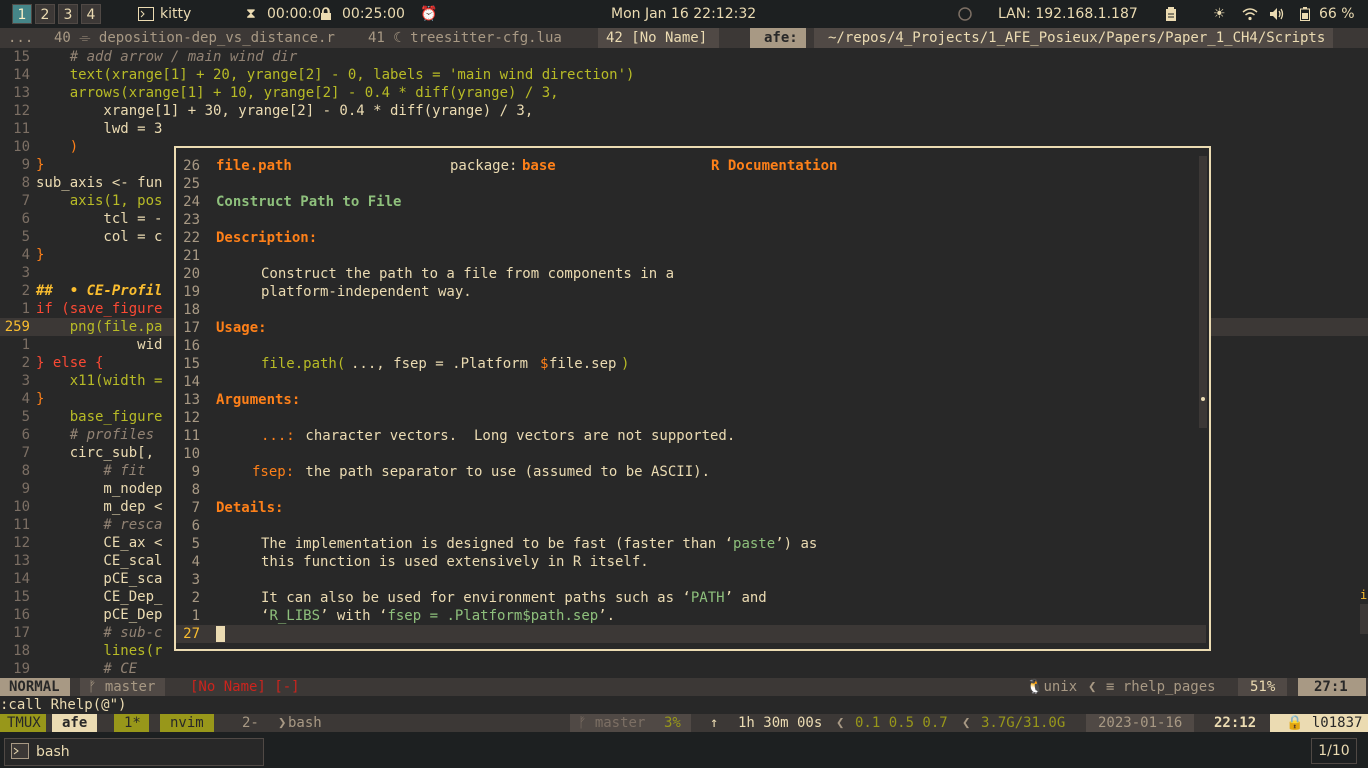 The height and width of the screenshot is (768, 1368). Describe the element at coordinates (45, 14) in the screenshot. I see `workspace-2: 2` at that location.